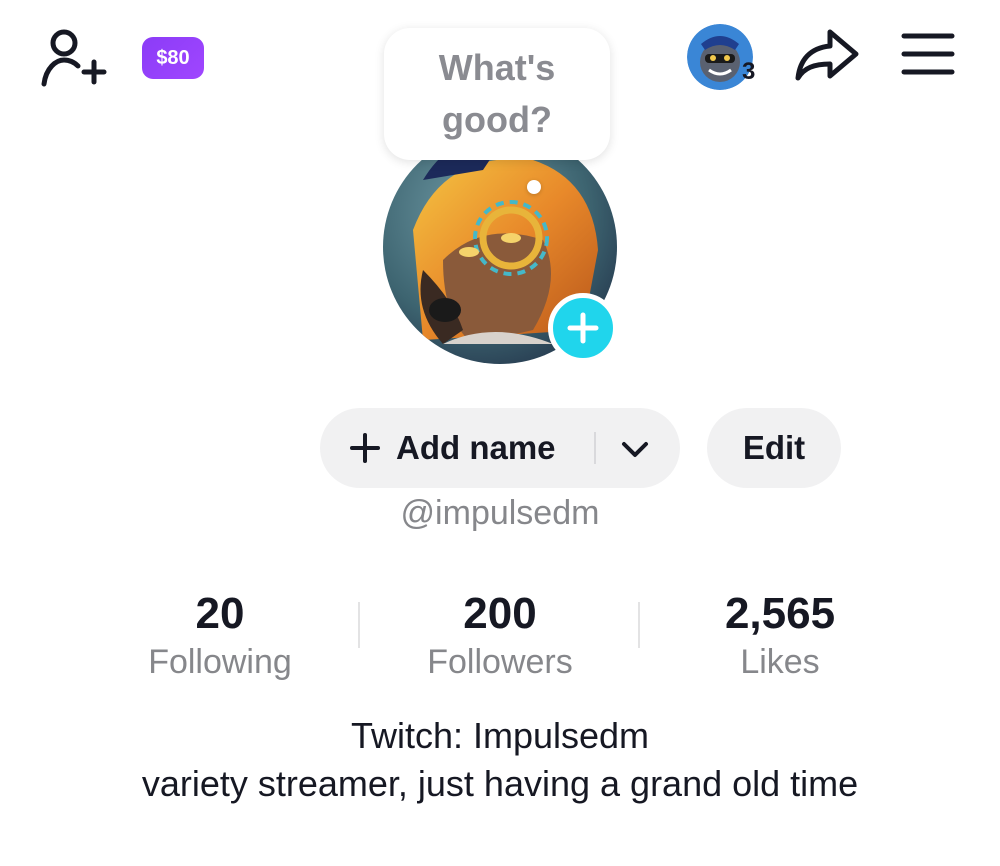 This screenshot has height=866, width=1000. Describe the element at coordinates (534, 187) in the screenshot. I see `status-bubble-tail` at that location.